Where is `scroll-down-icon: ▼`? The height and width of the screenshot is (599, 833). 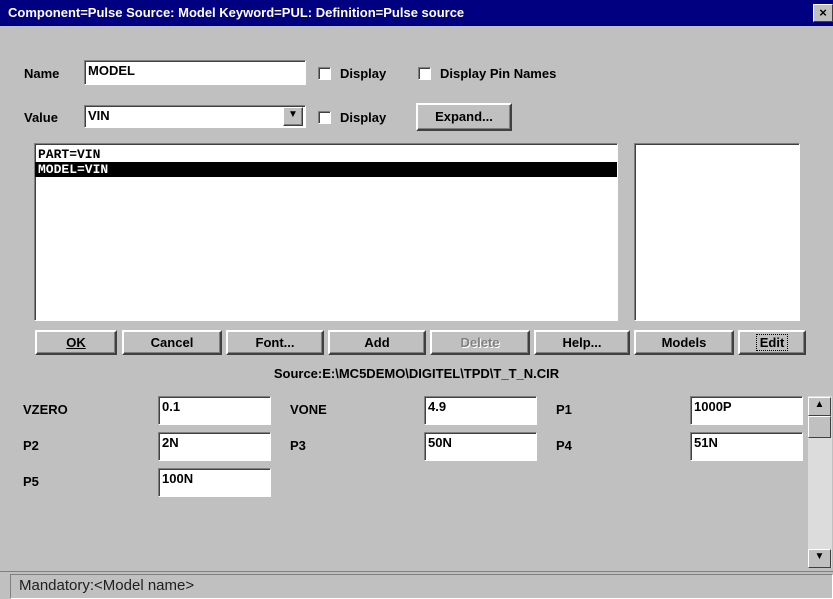
scroll-down-icon: ▼ is located at coordinates (819, 558).